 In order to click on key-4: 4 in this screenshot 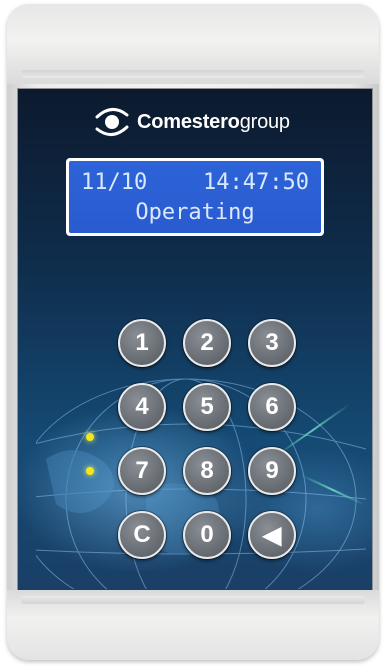, I will do `click(142, 407)`.